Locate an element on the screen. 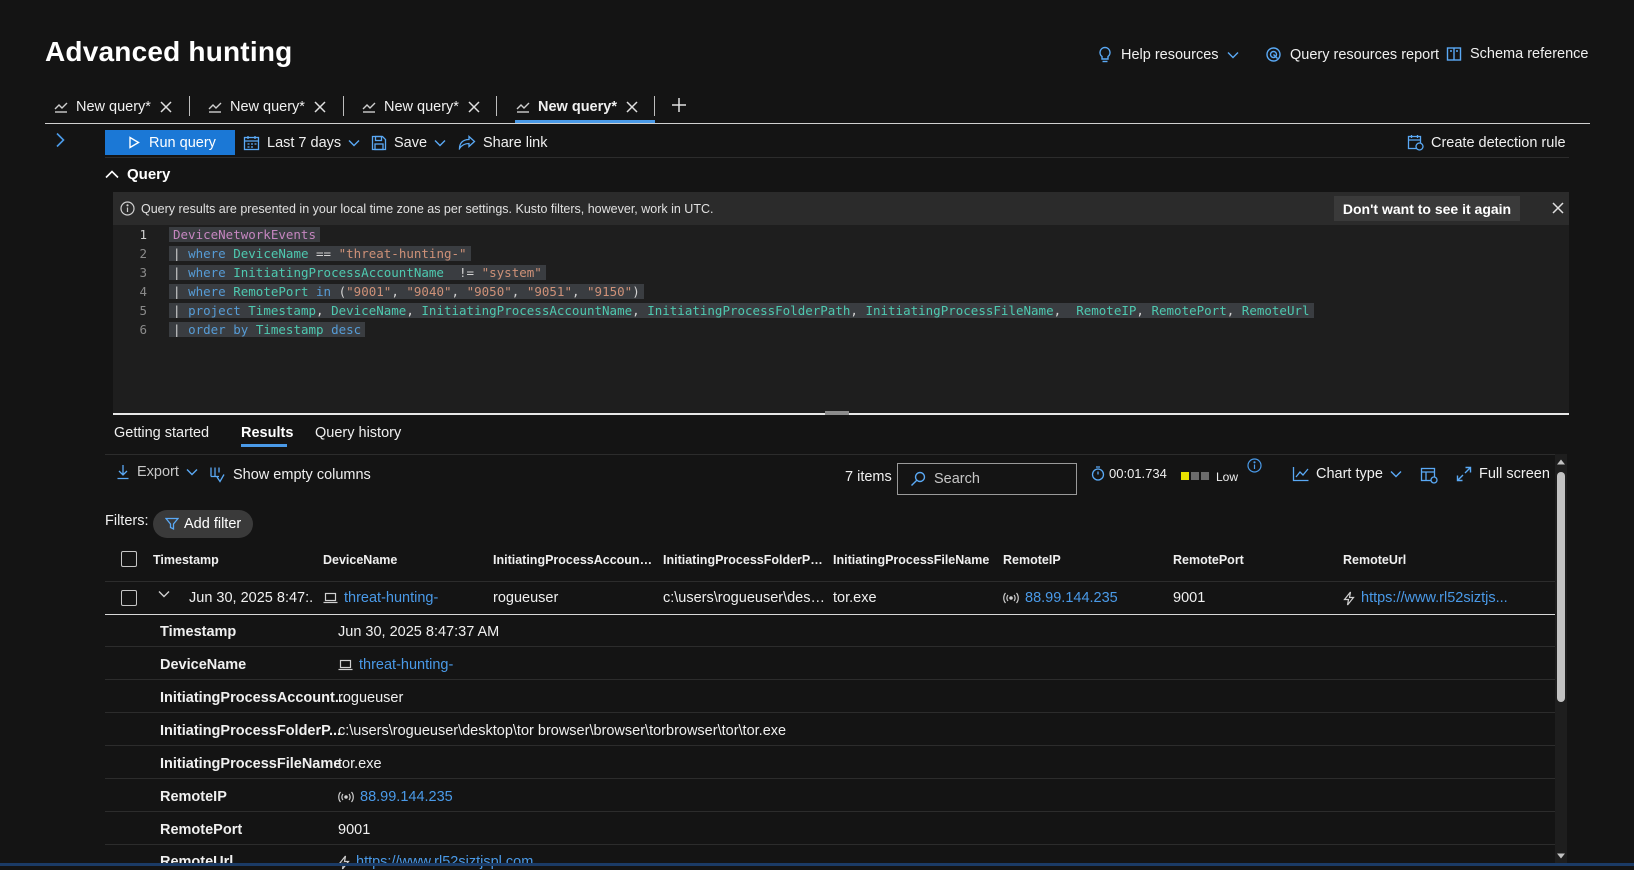  query-section-toggle: Query is located at coordinates (137, 174).